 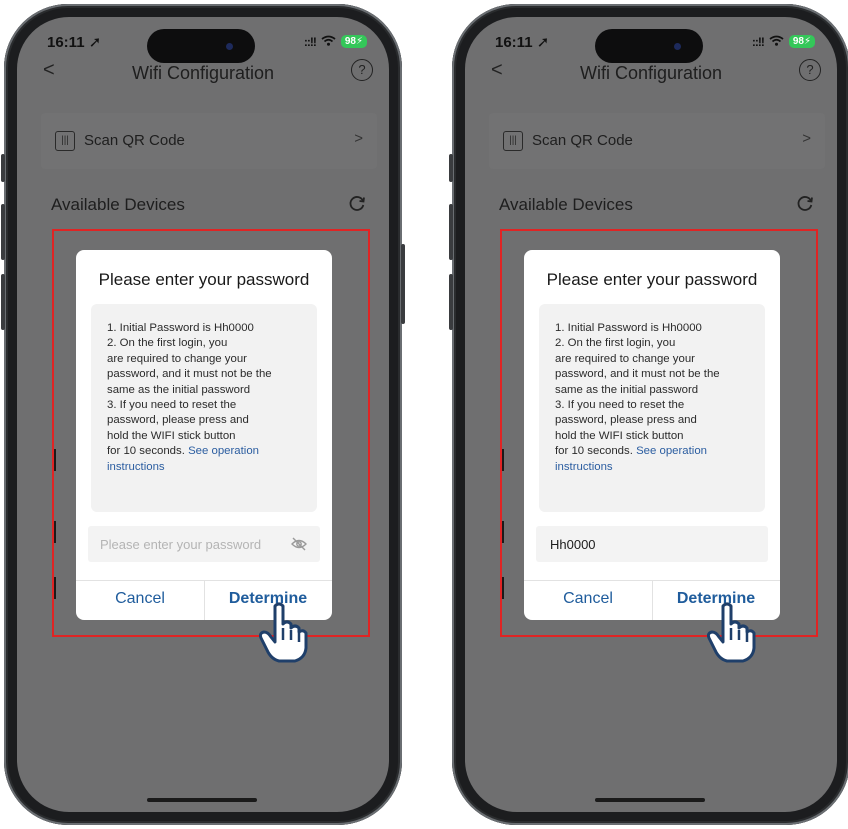 I want to click on password-placeholder: Please enter your password, so click(x=181, y=544).